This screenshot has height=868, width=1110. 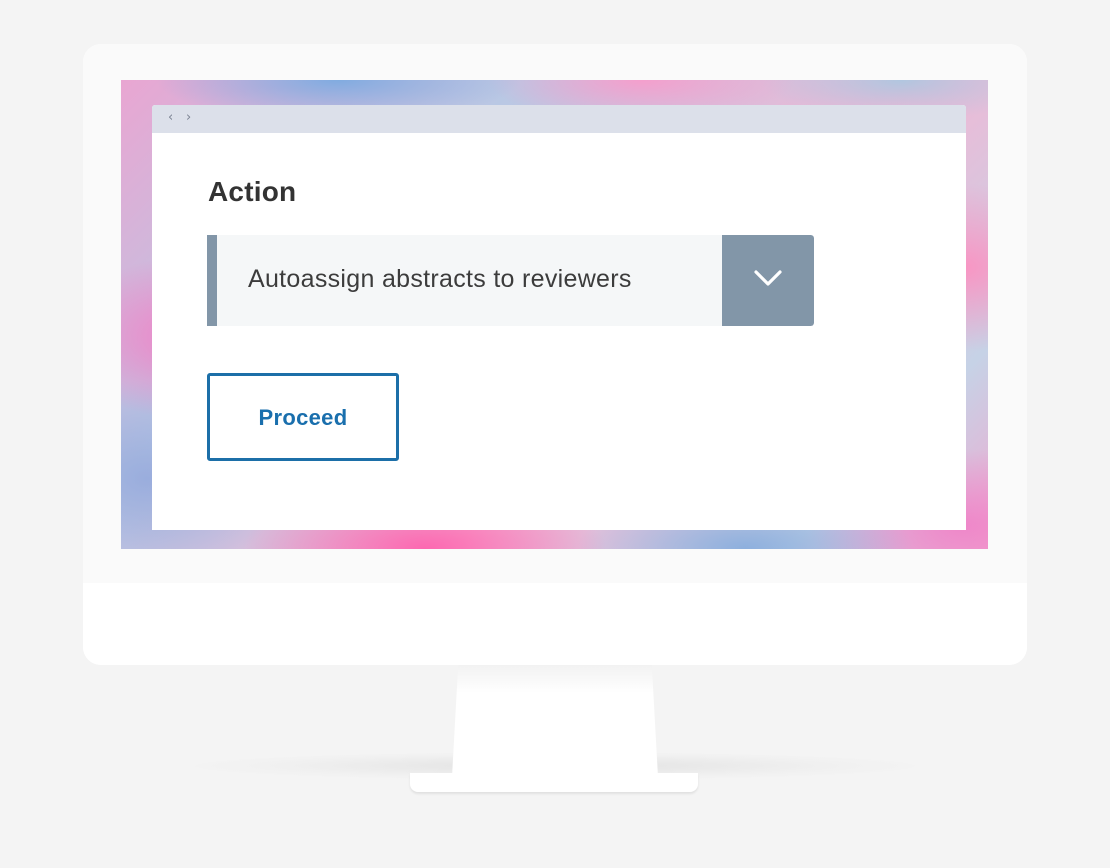 What do you see at coordinates (555, 624) in the screenshot?
I see `monitor-chin` at bounding box center [555, 624].